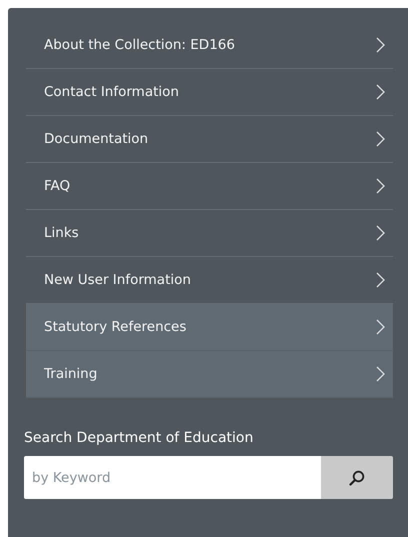  What do you see at coordinates (209, 45) in the screenshot?
I see `menu-item: About the Collection: ED166` at bounding box center [209, 45].